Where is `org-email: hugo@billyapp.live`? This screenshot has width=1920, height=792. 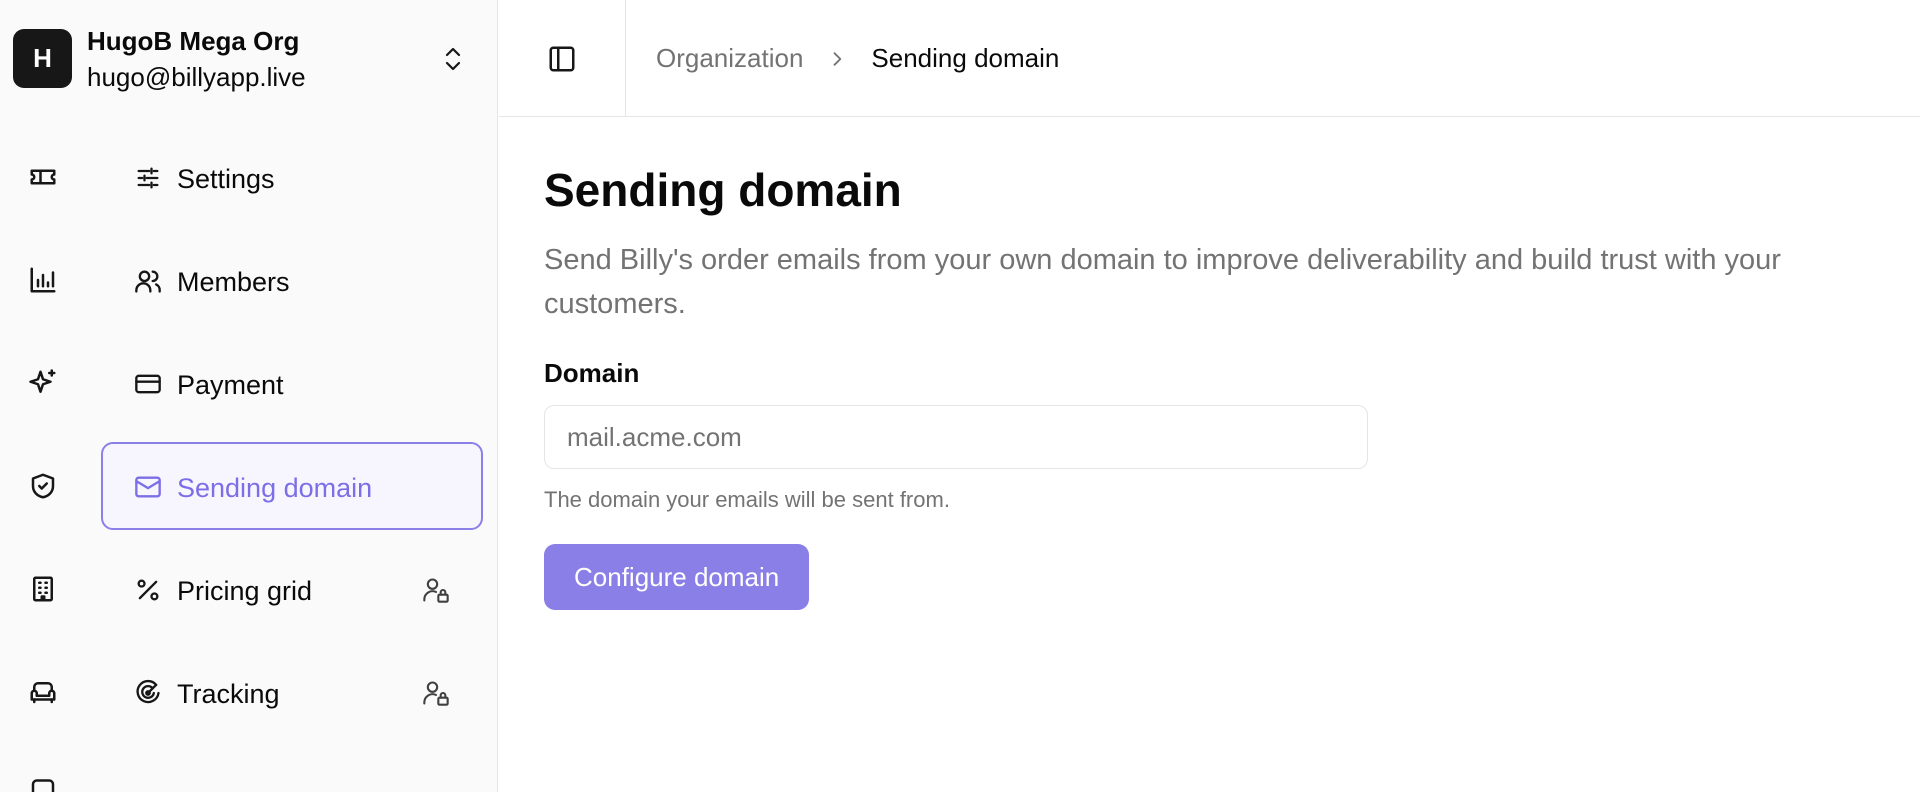
org-email: hugo@billyapp.live is located at coordinates (196, 77).